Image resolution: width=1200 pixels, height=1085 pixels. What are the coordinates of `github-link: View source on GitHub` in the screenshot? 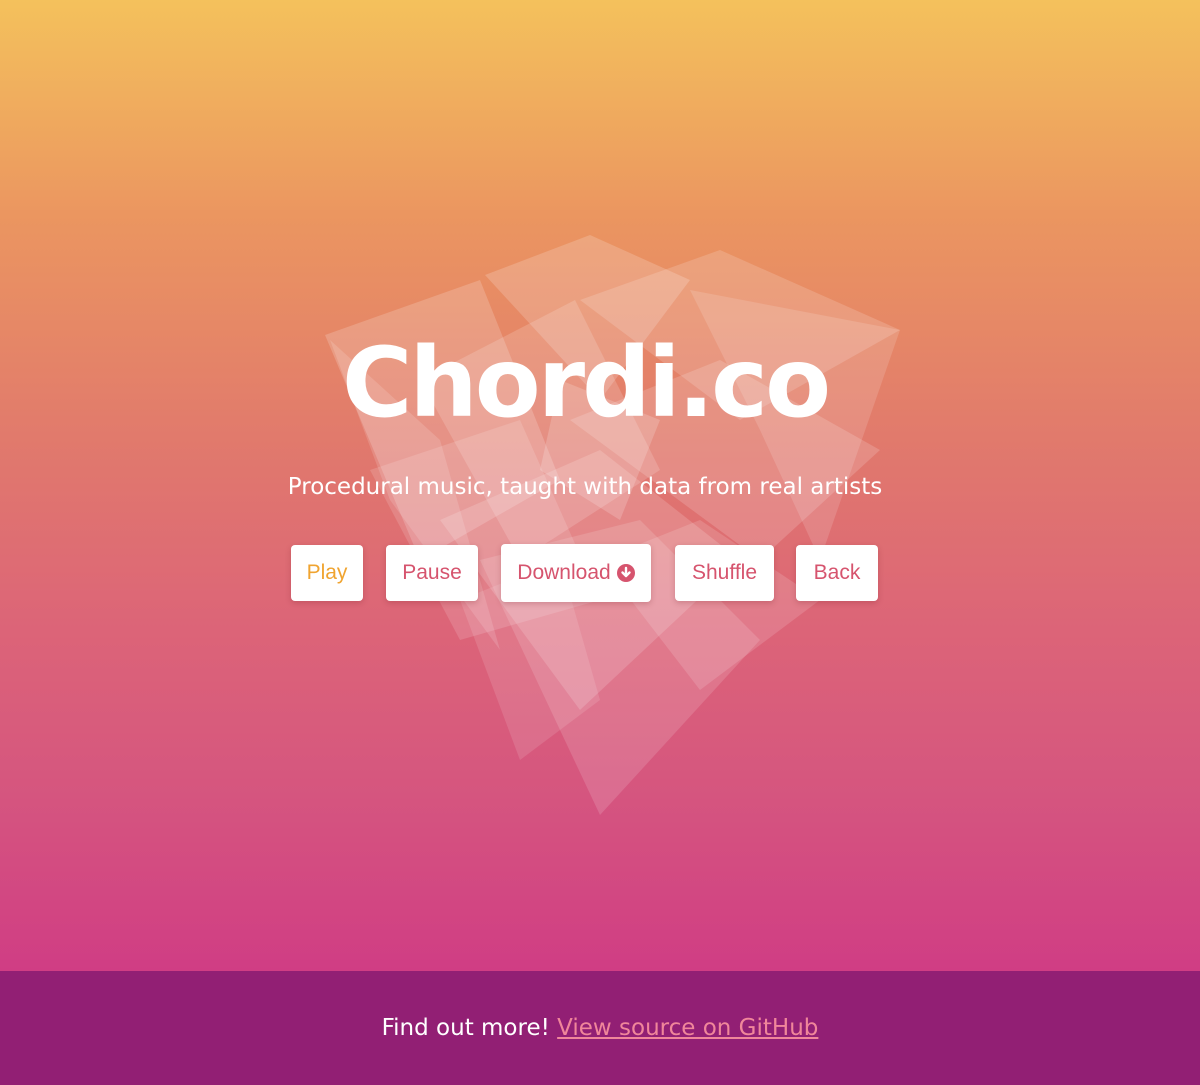 It's located at (687, 1028).